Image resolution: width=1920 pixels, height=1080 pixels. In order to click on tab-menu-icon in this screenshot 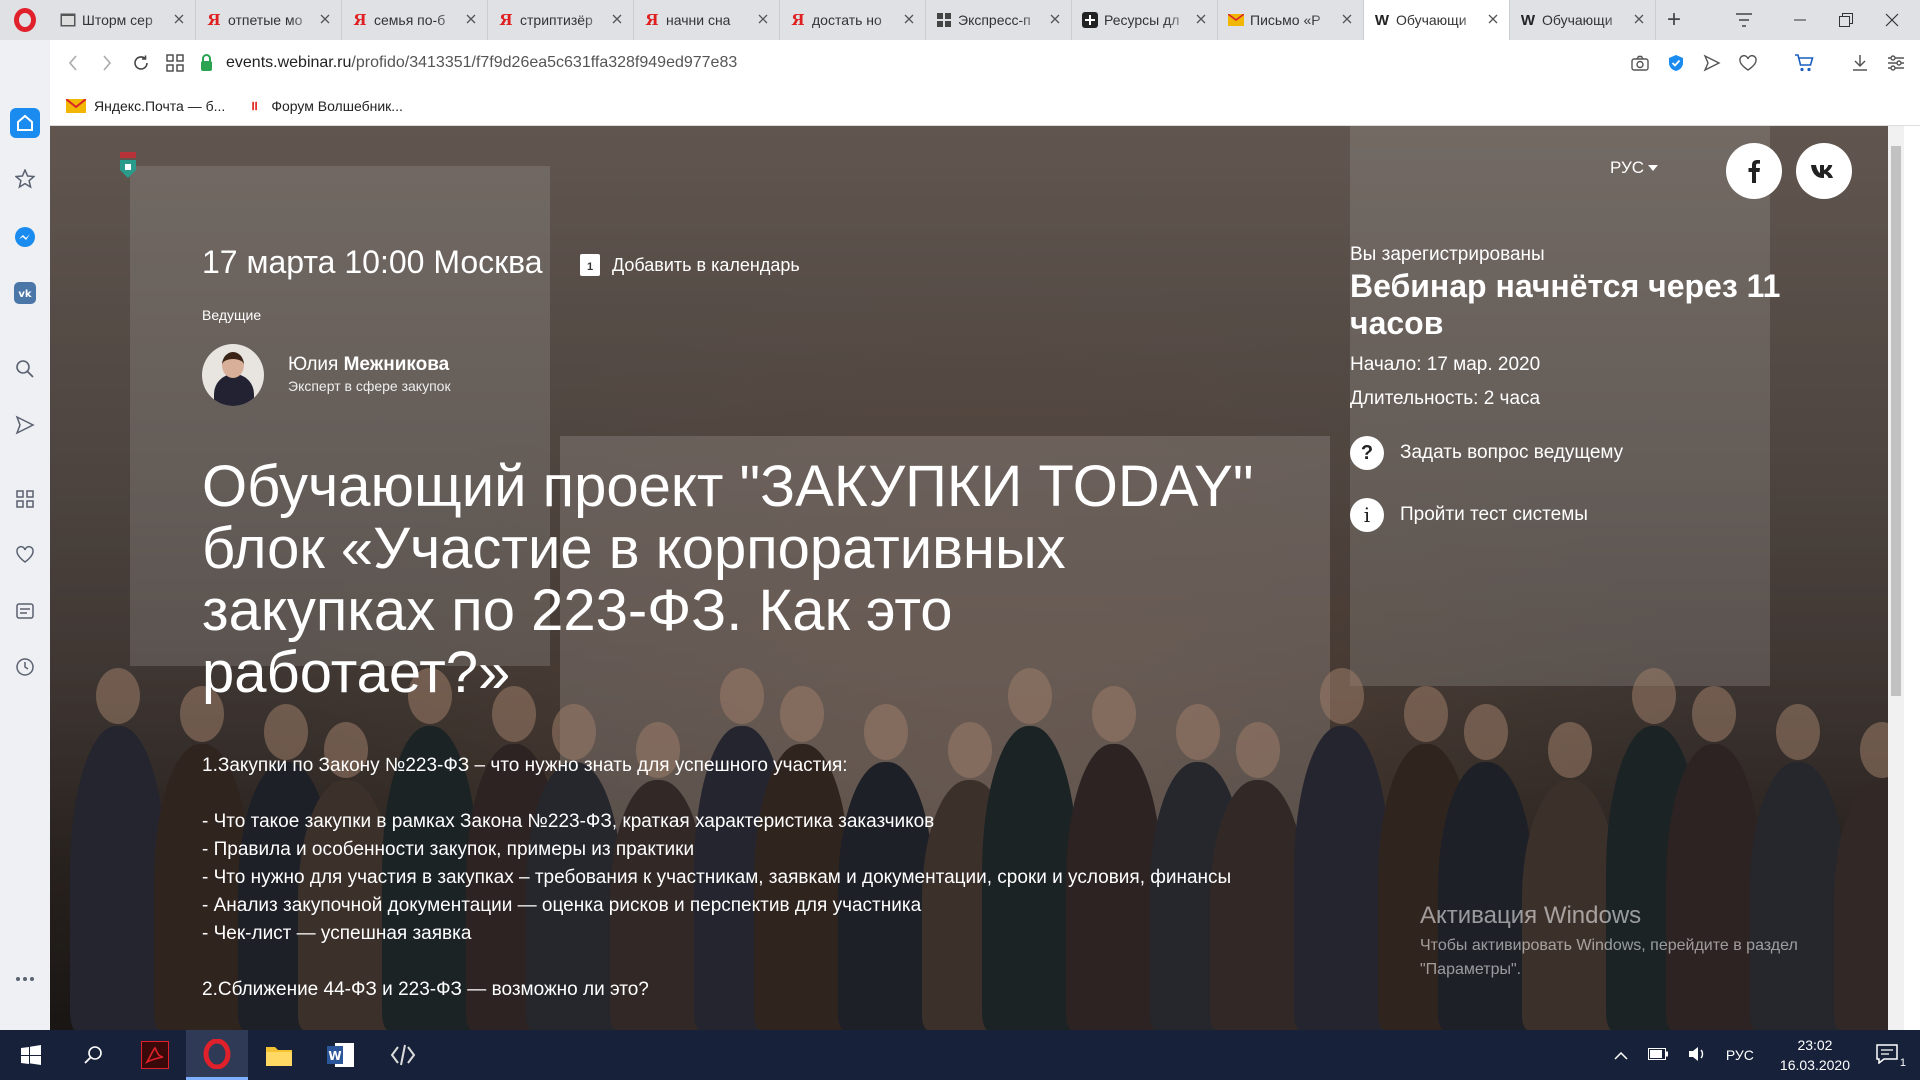, I will do `click(1744, 20)`.